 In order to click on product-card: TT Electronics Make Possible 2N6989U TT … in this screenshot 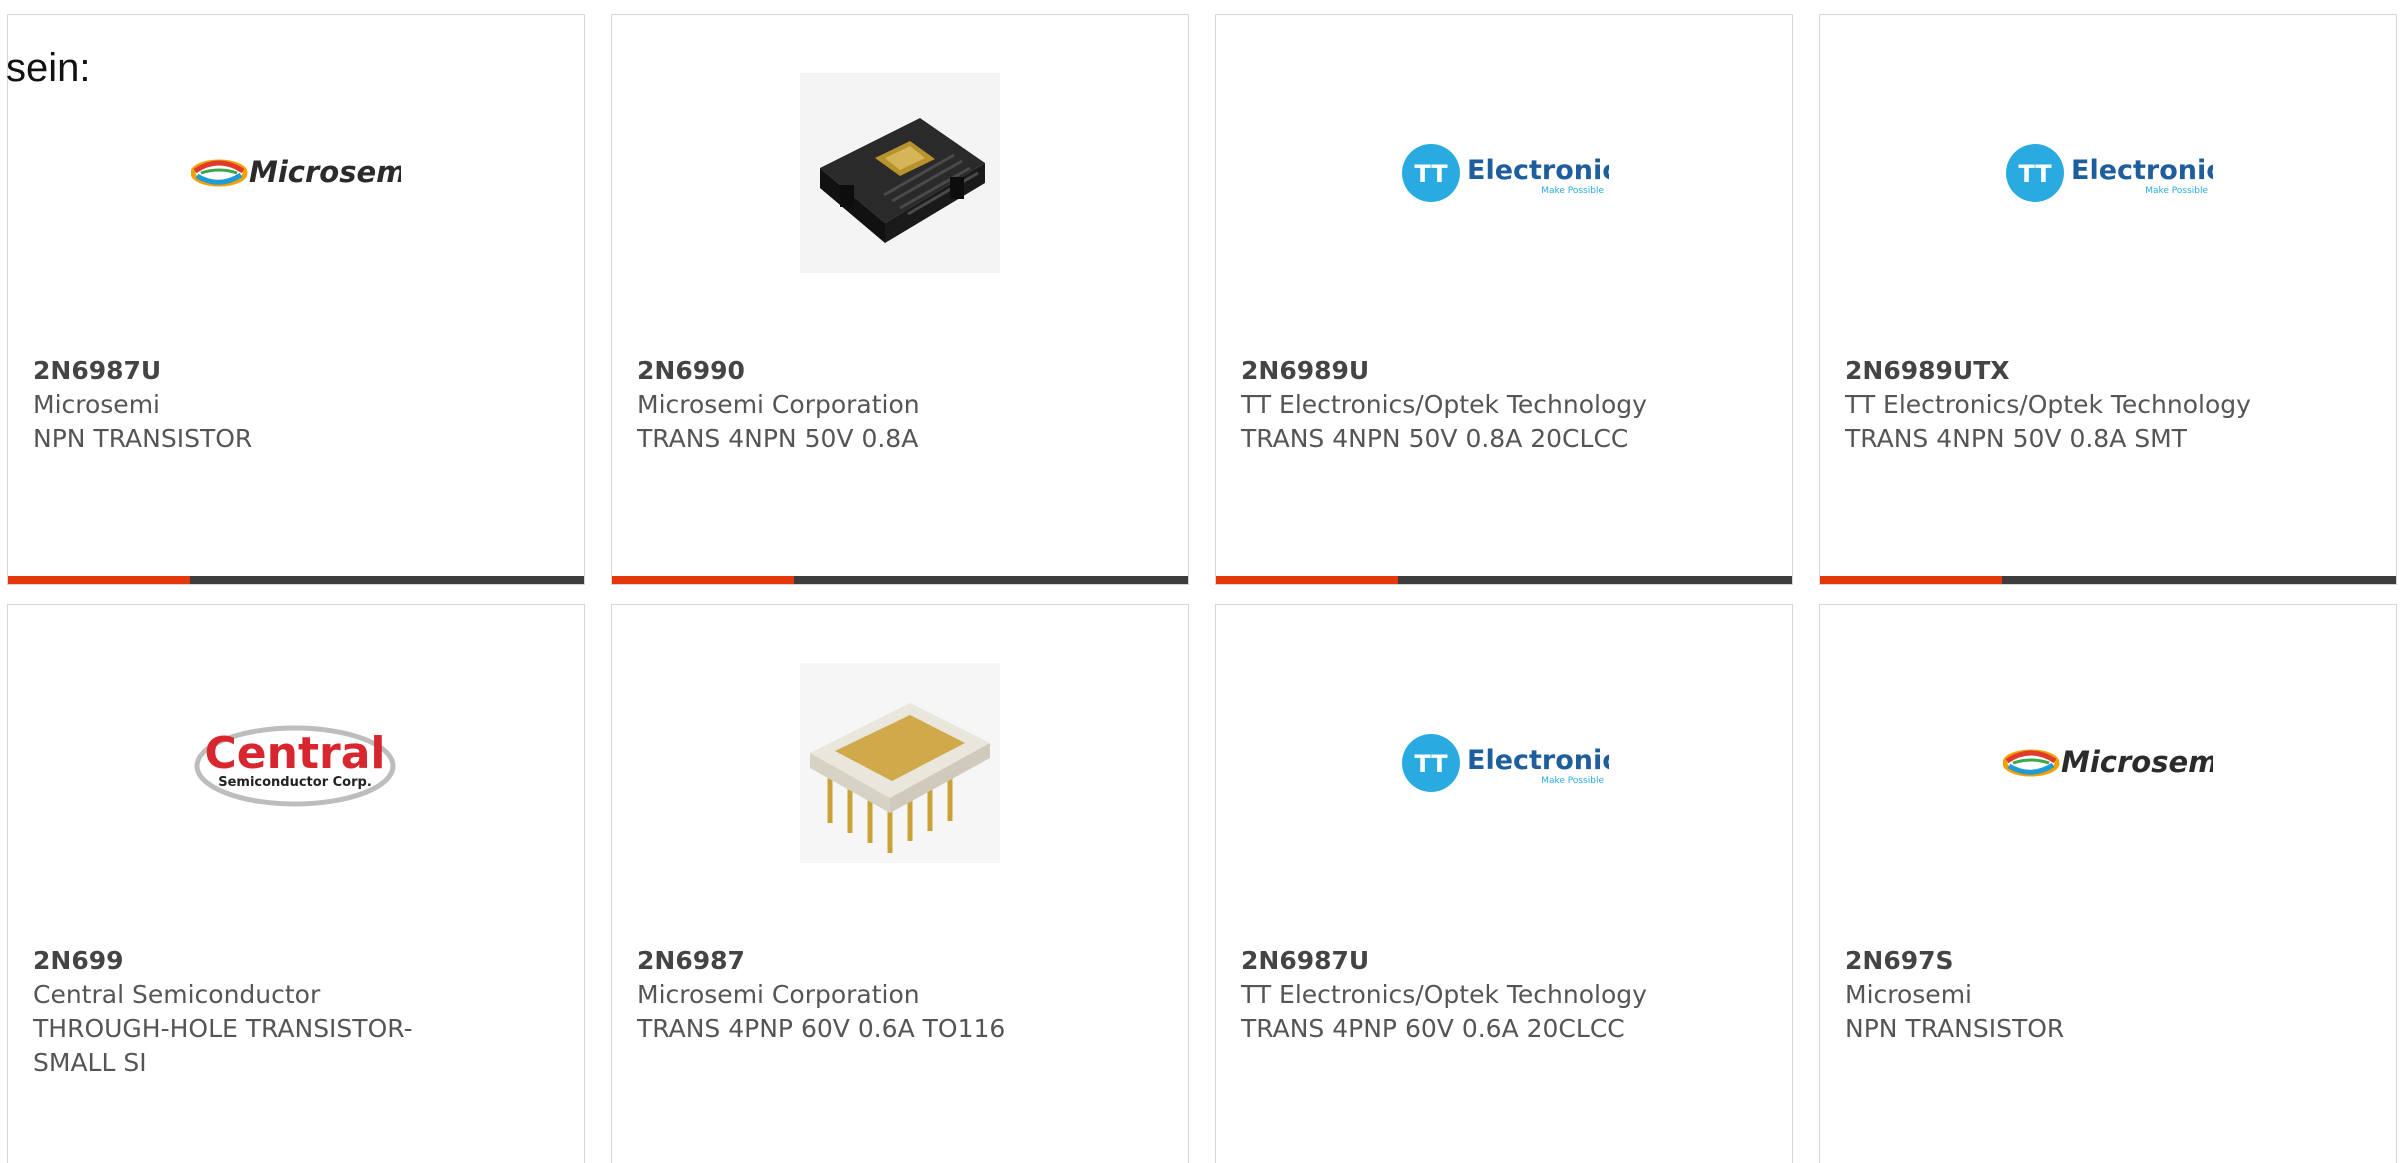, I will do `click(1504, 299)`.